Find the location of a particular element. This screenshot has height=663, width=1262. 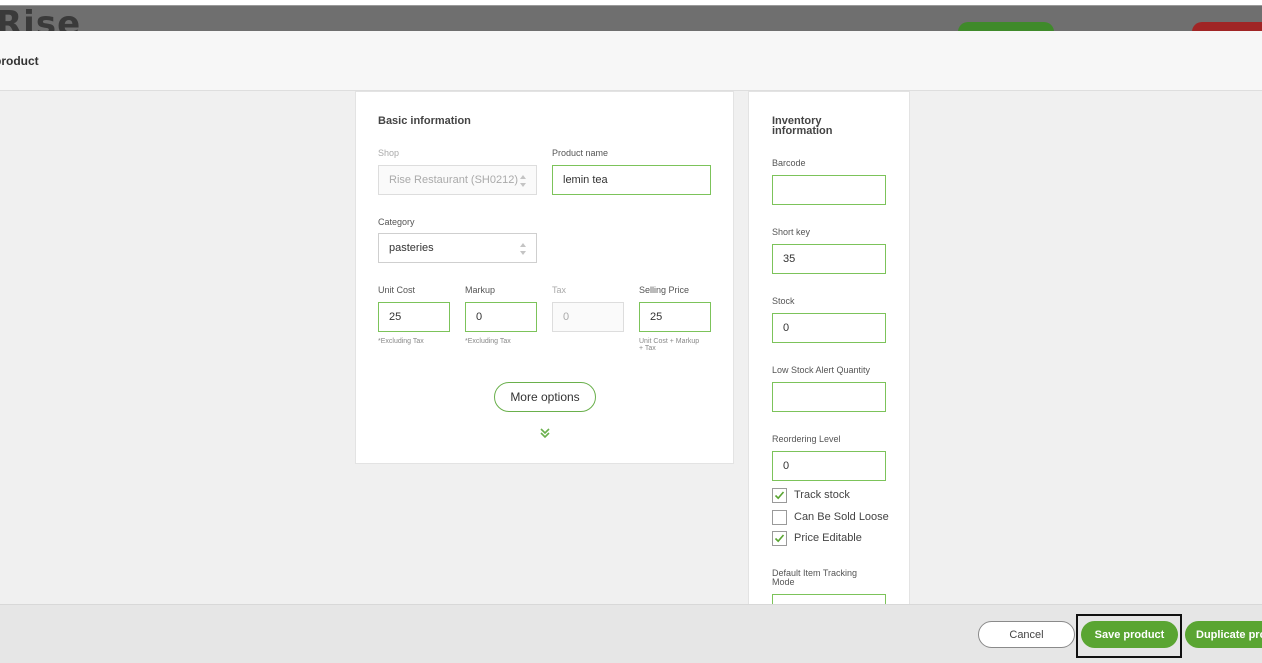

save-product-button: Save product is located at coordinates (1129, 634).